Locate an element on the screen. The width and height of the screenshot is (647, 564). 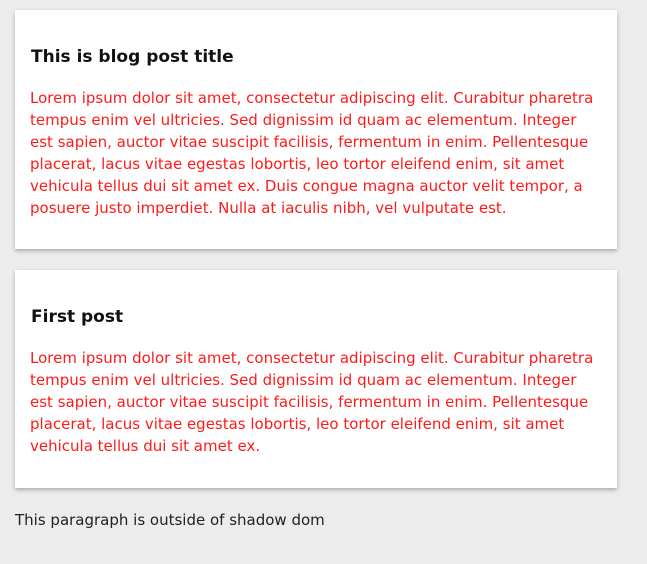
post-title: This is blog post title is located at coordinates (132, 57).